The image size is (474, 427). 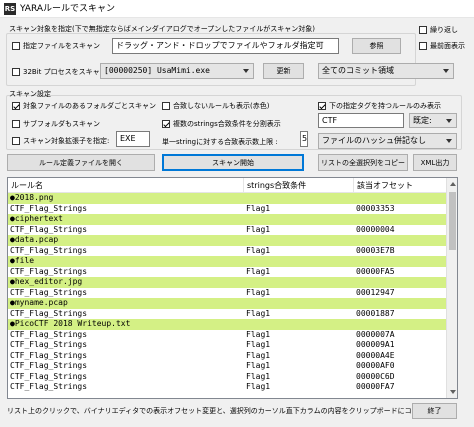 I want to click on refresh-button: 更新, so click(x=283, y=71).